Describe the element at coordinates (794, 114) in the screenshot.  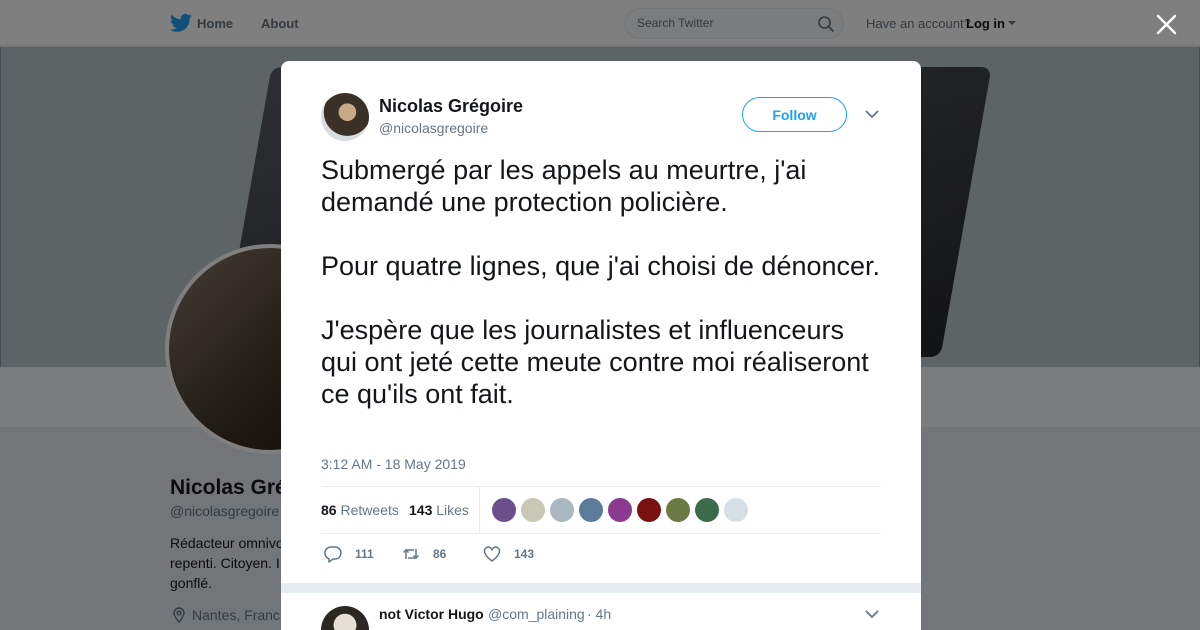
I see `follow-button: Follow` at that location.